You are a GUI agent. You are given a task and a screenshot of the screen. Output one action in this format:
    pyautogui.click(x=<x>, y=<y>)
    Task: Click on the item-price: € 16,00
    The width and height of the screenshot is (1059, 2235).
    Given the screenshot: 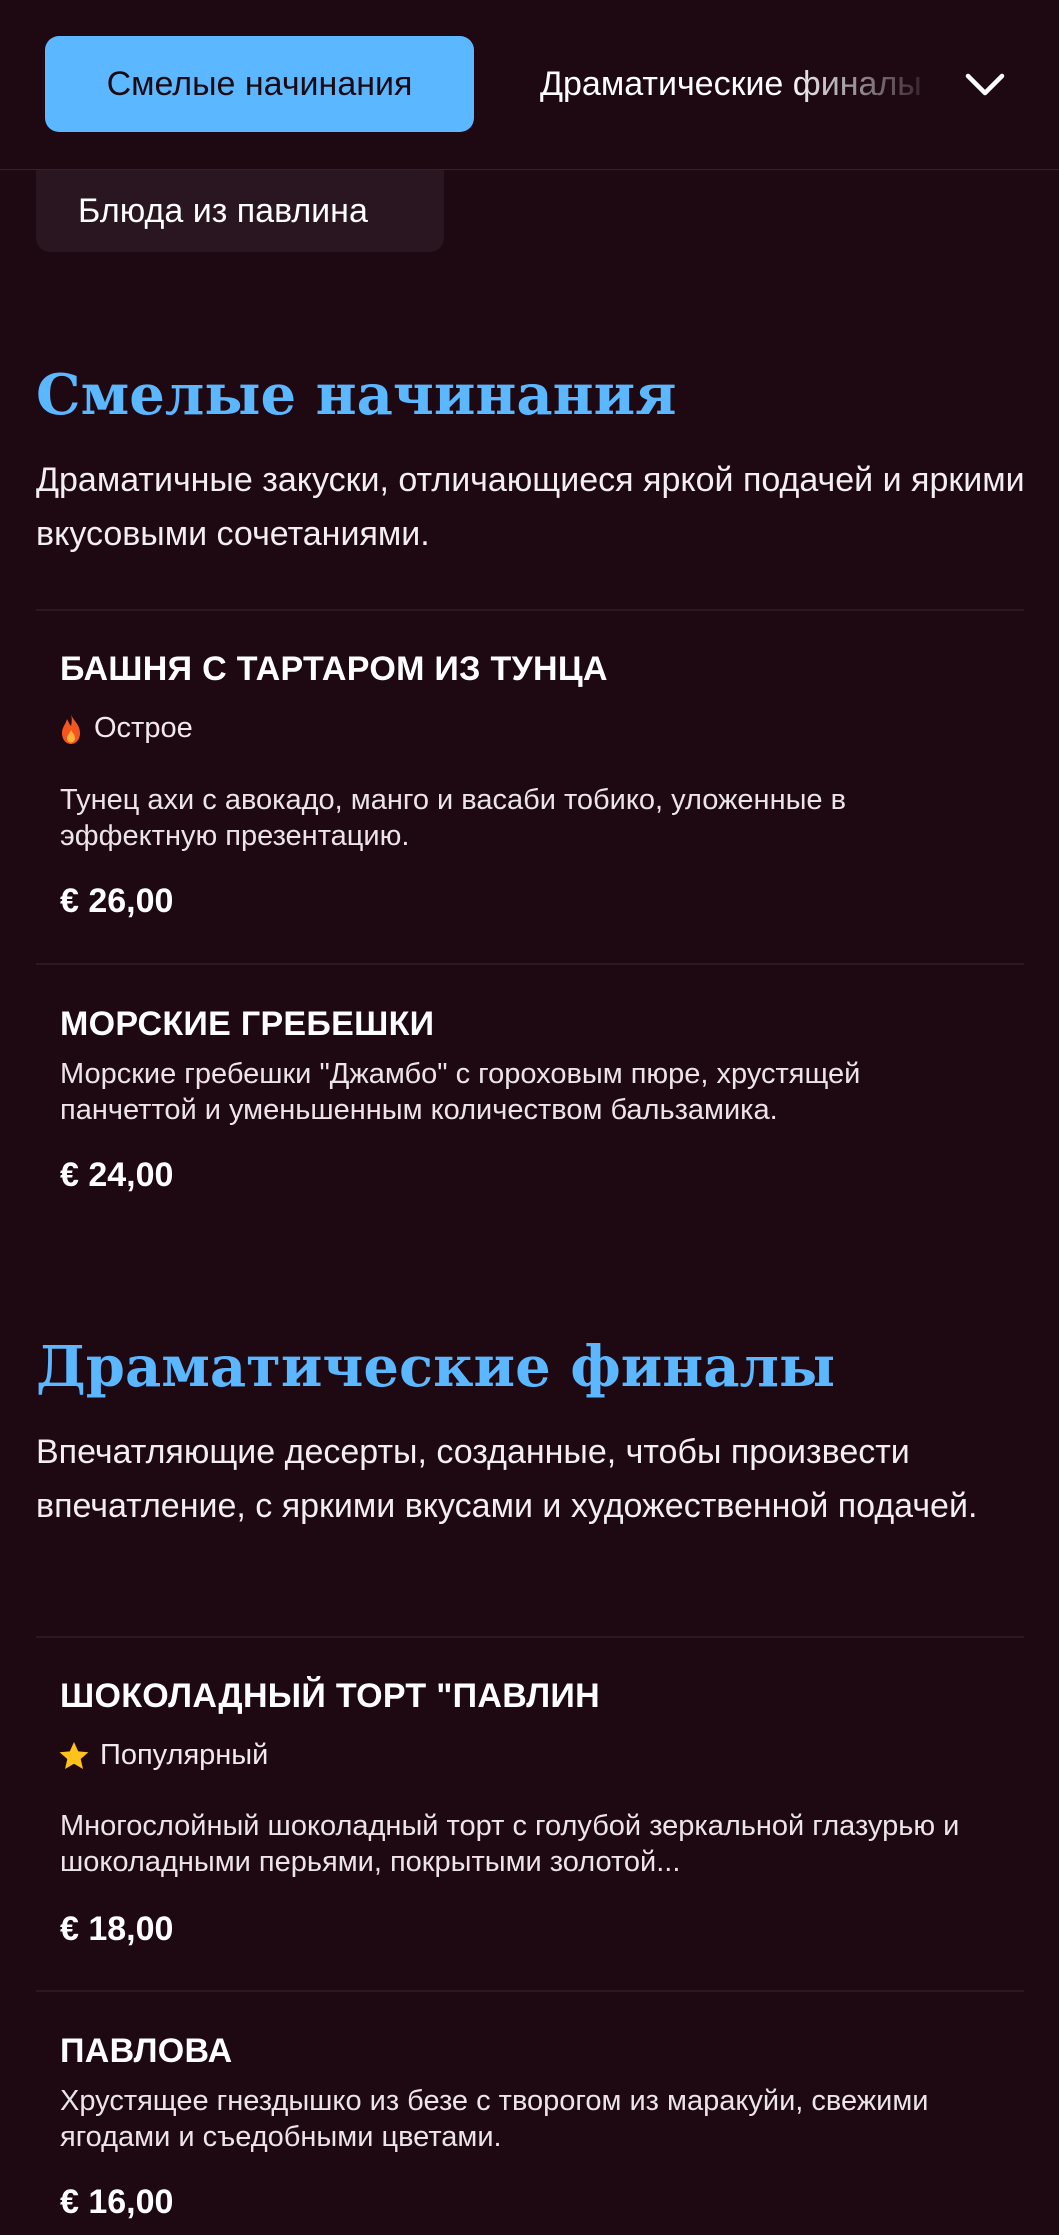 What is the action you would take?
    pyautogui.click(x=117, y=2202)
    